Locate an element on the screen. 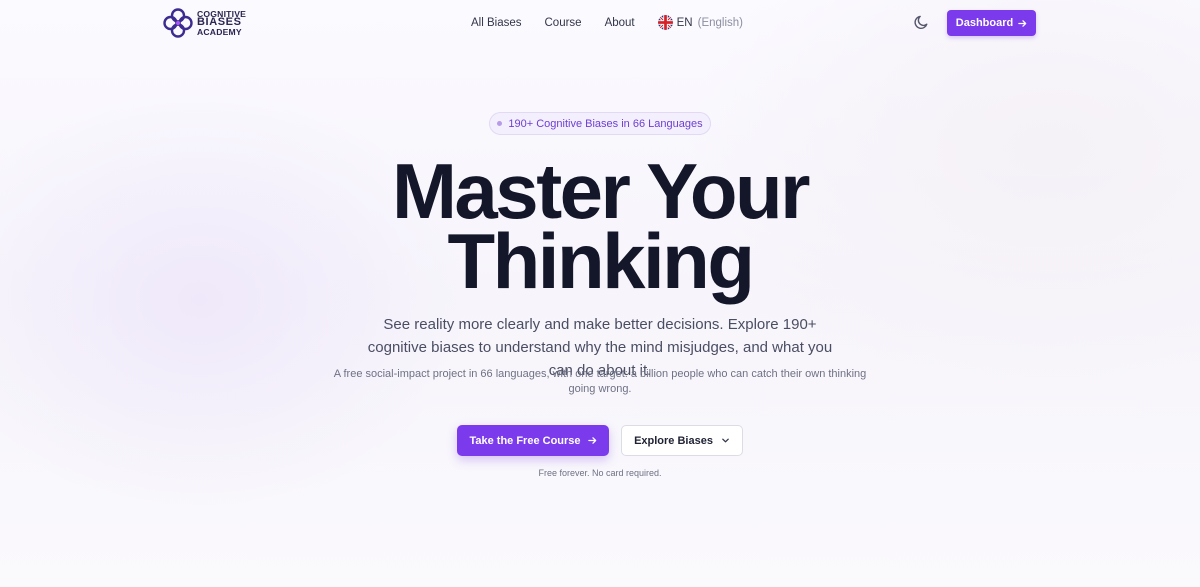 The height and width of the screenshot is (587, 1200). explore-biases-label: Explore Biases is located at coordinates (673, 440).